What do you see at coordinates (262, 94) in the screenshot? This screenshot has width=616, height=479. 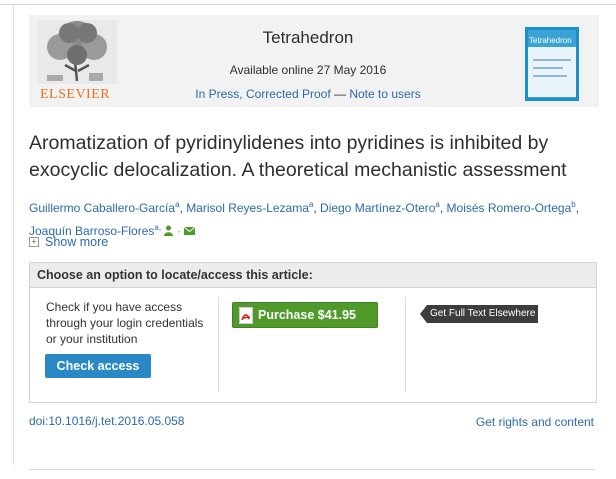 I see `in-press-link: In Press, Corrected Proof` at bounding box center [262, 94].